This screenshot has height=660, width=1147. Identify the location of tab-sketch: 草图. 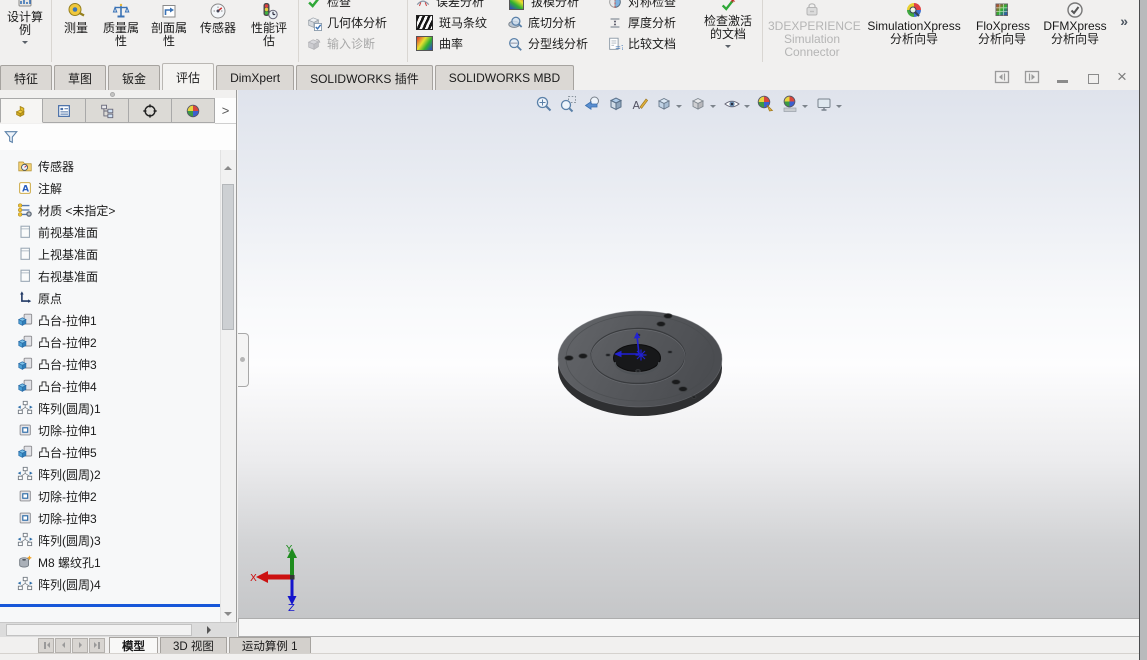
(80, 77).